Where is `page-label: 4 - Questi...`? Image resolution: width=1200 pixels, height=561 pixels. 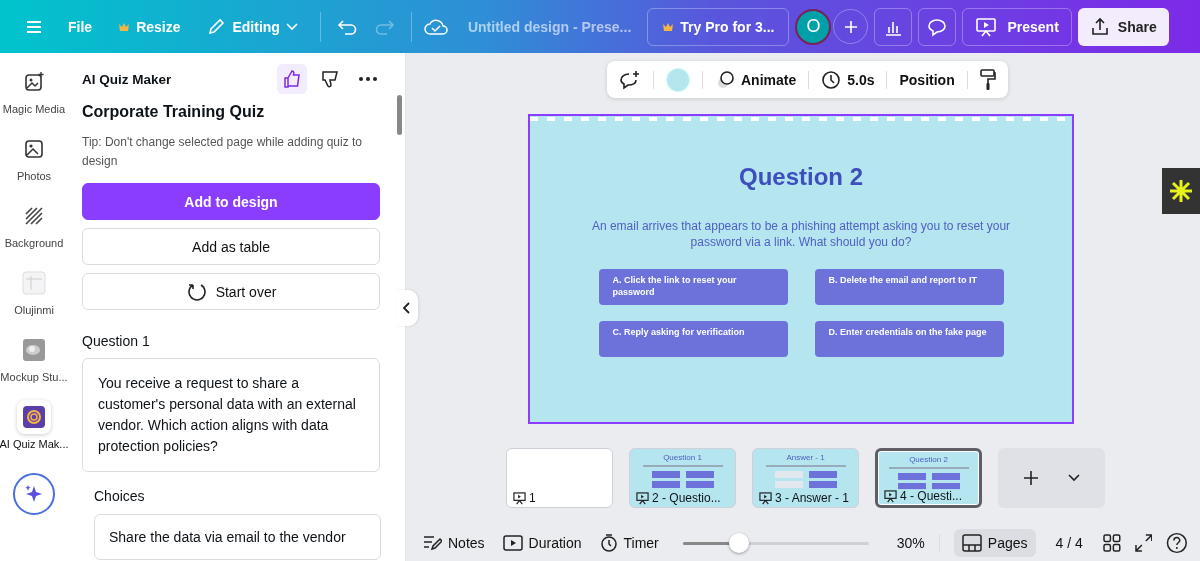 page-label: 4 - Questi... is located at coordinates (931, 496).